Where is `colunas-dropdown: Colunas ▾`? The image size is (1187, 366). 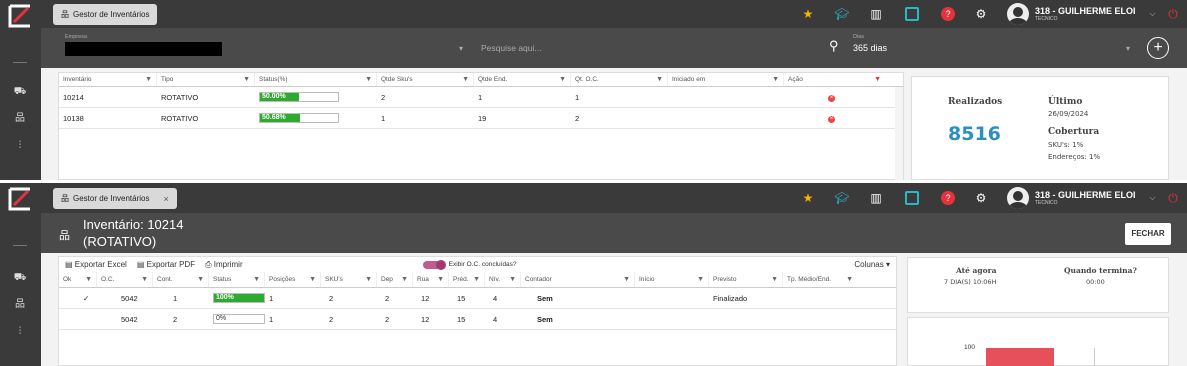 colunas-dropdown: Colunas ▾ is located at coordinates (872, 264).